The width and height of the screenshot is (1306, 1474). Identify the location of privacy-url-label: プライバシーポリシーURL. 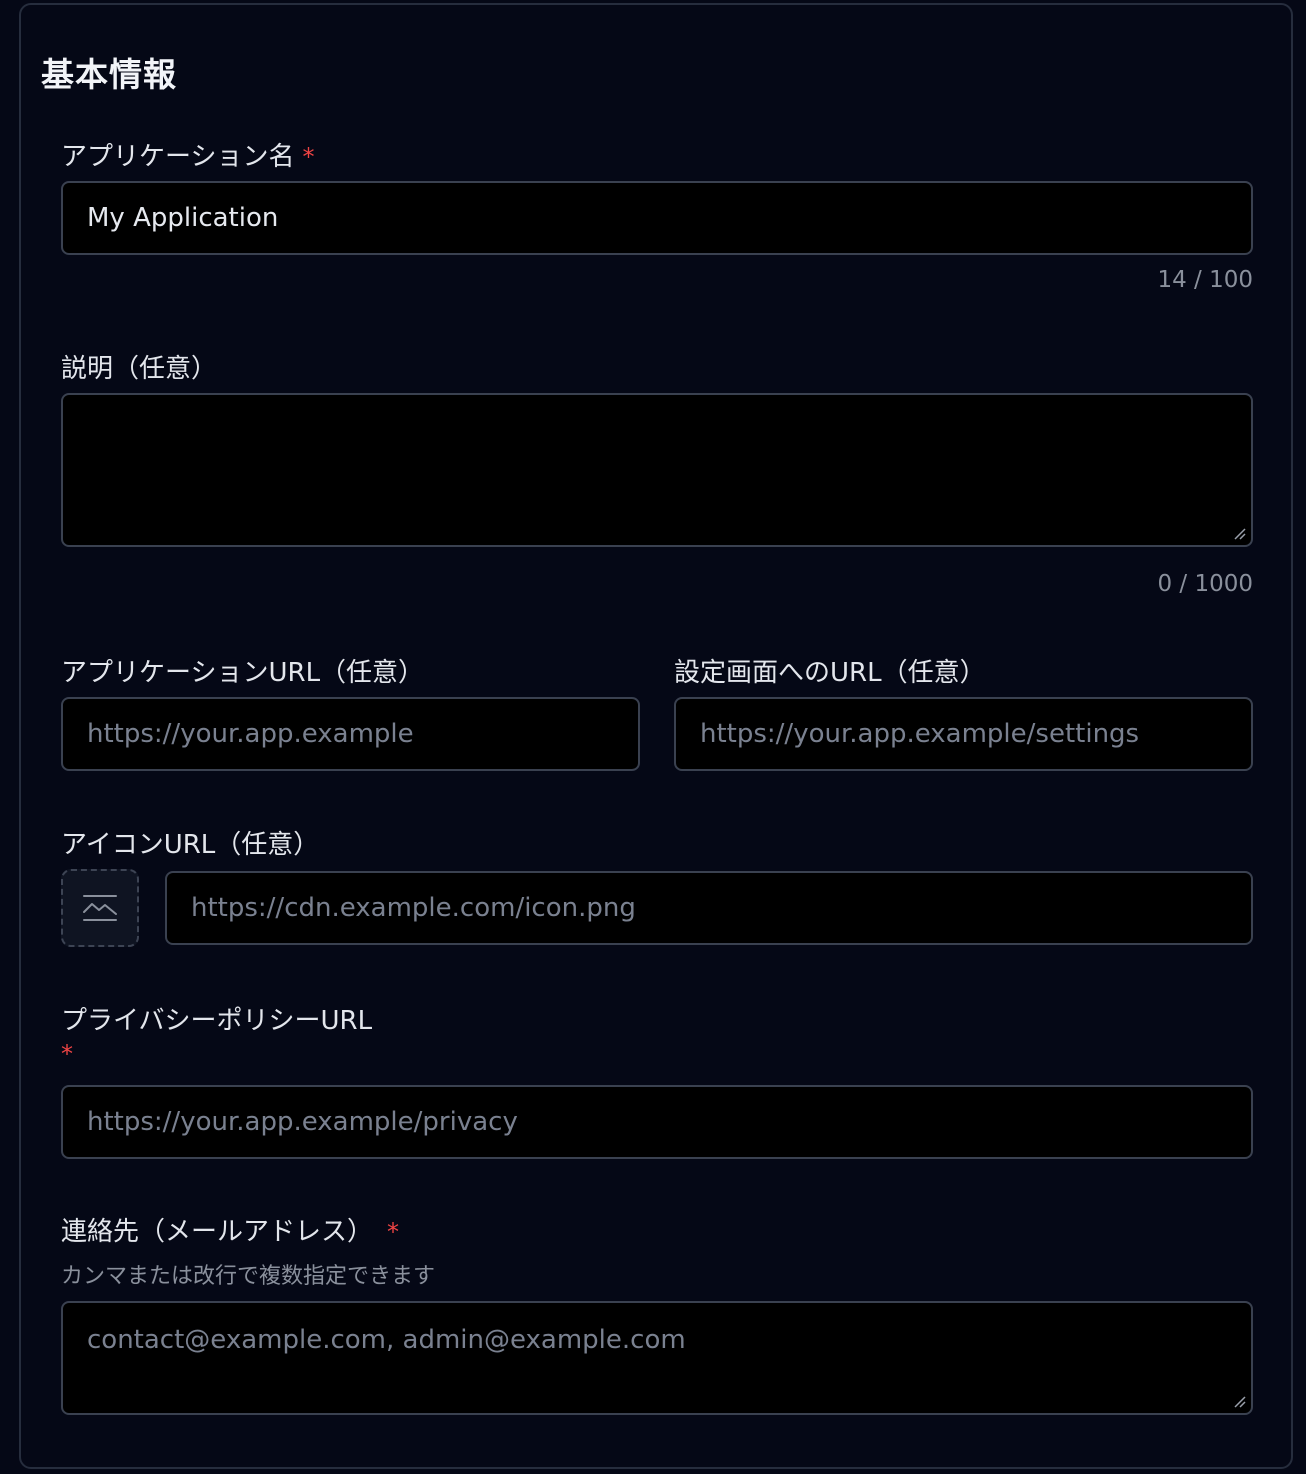
(217, 1021).